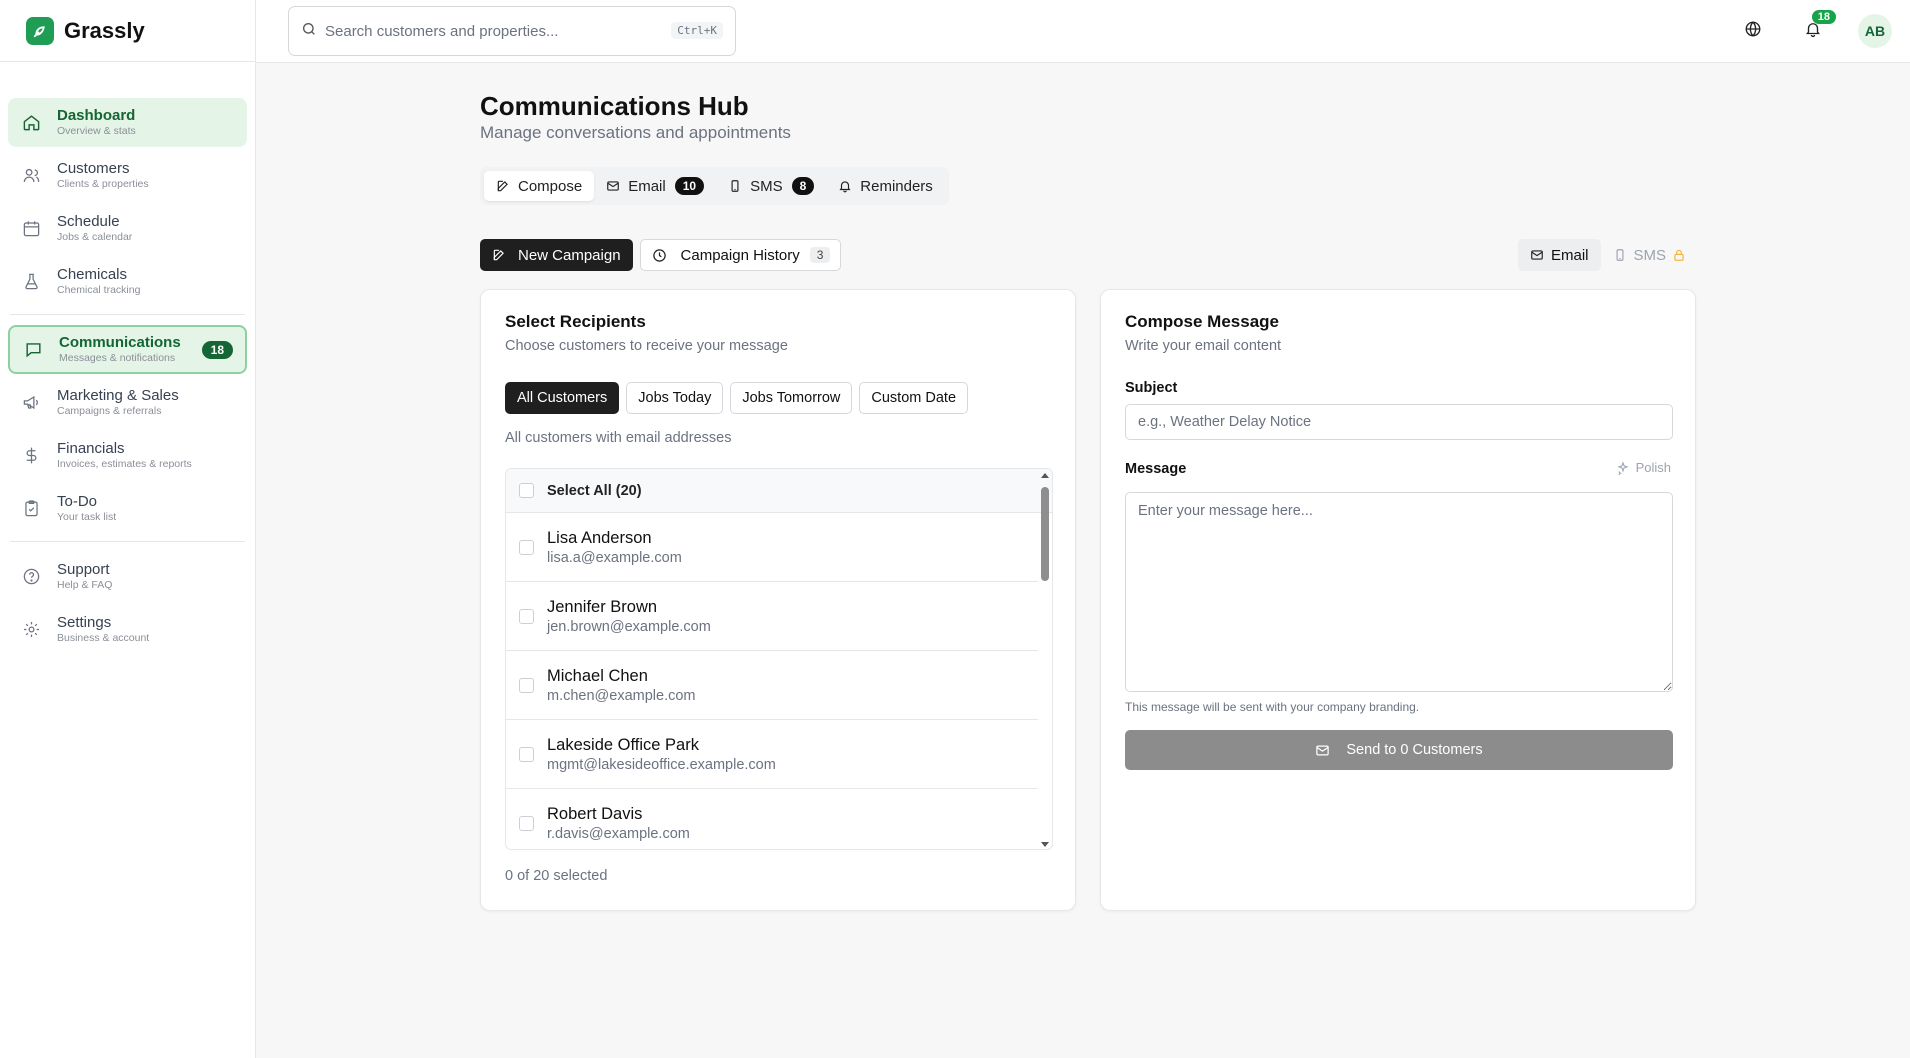  Describe the element at coordinates (655, 186) in the screenshot. I see `tab-email: Email 10` at that location.